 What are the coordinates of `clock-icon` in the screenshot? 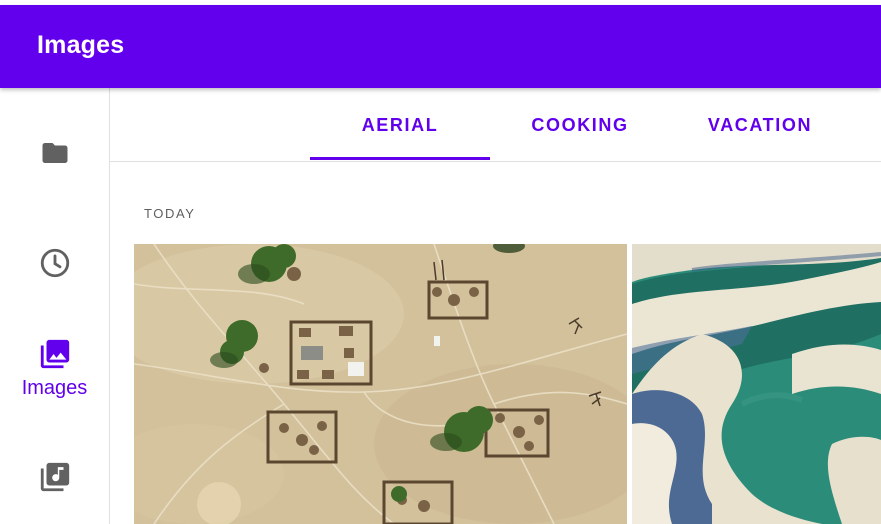 It's located at (54, 263).